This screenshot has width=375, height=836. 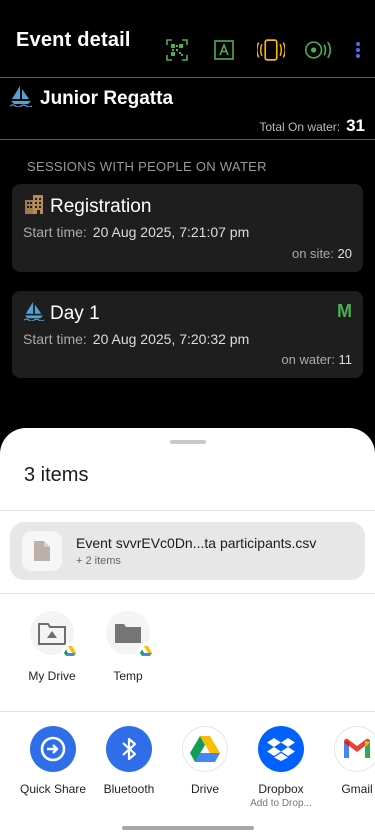 What do you see at coordinates (188, 442) in the screenshot?
I see `drag-handle` at bounding box center [188, 442].